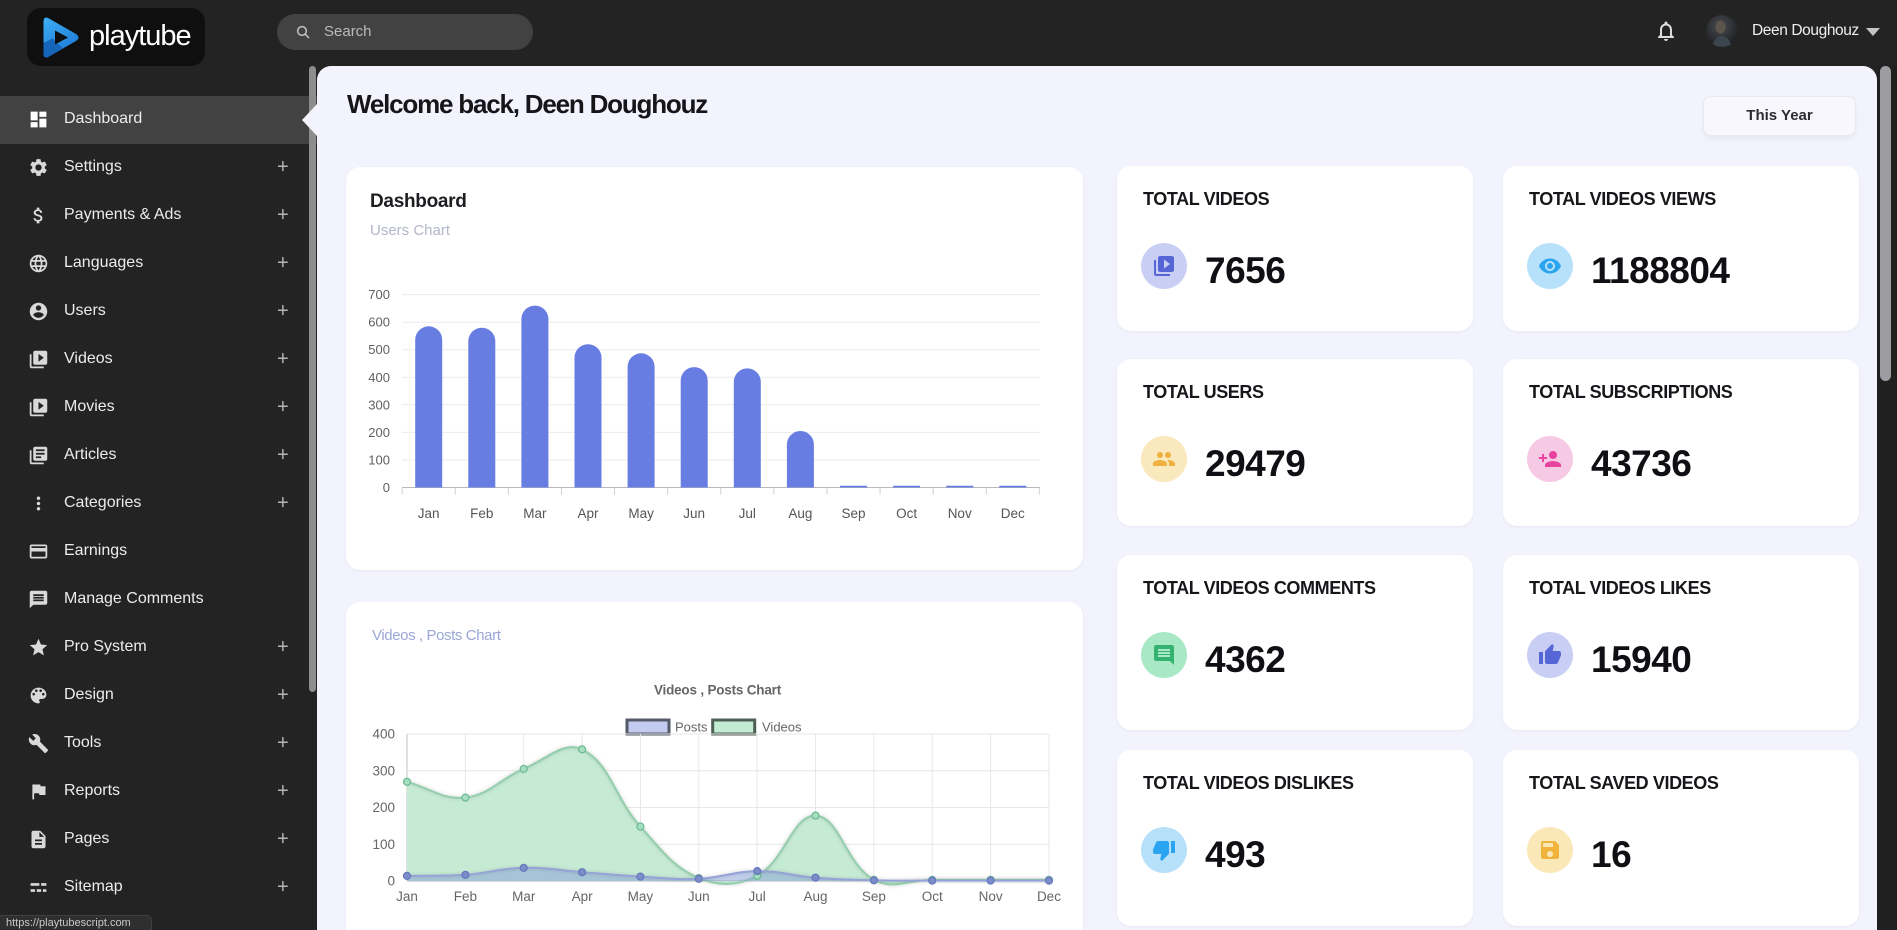  Describe the element at coordinates (691, 727) in the screenshot. I see `svg-text: Posts` at that location.